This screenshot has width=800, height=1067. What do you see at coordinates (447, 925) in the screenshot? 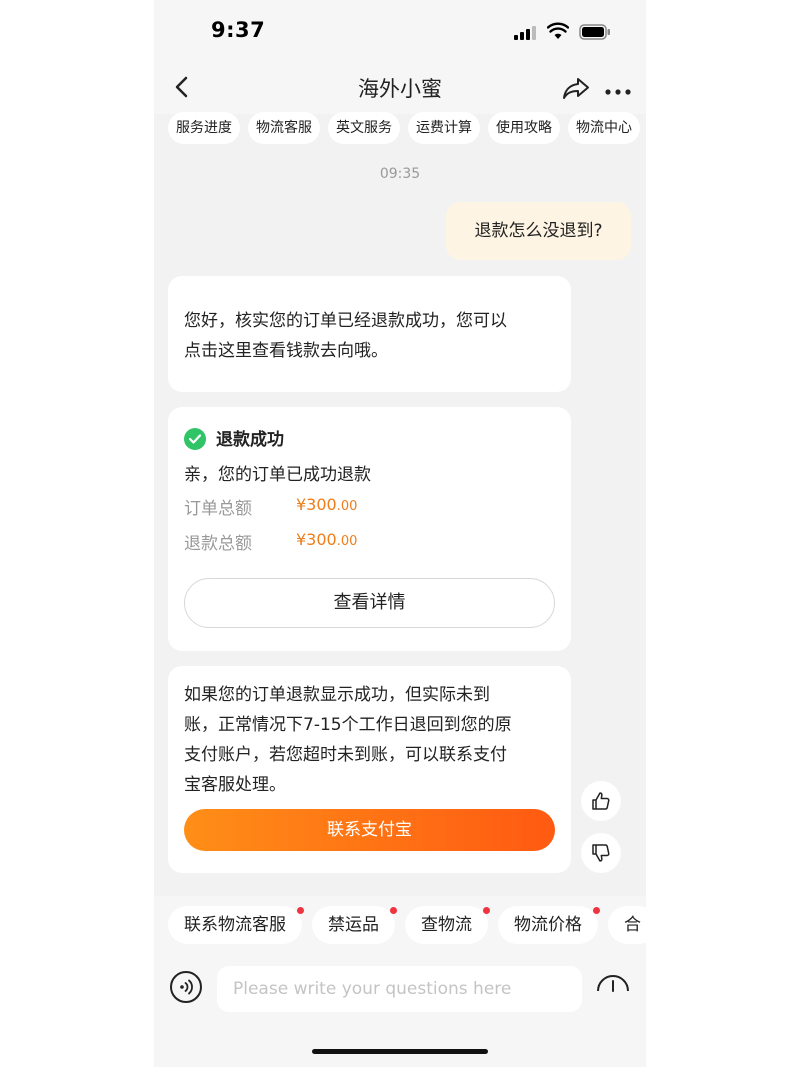
I see `quick-reply-track-logistics: 查物流` at bounding box center [447, 925].